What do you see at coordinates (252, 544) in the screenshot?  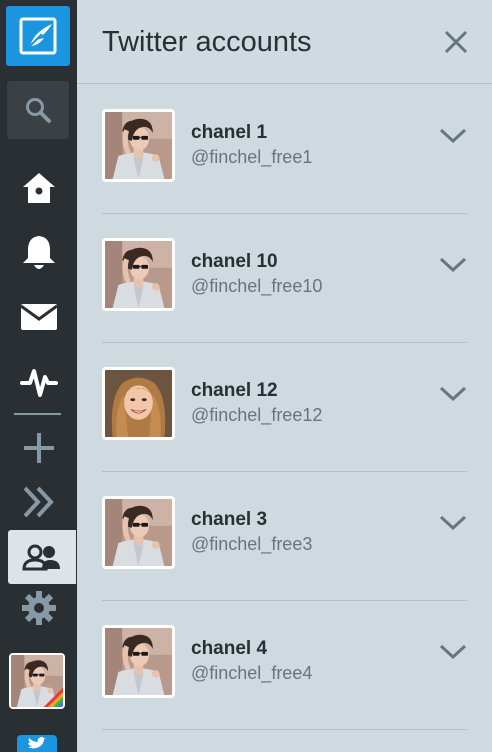 I see `account-handle: @finchel_free3` at bounding box center [252, 544].